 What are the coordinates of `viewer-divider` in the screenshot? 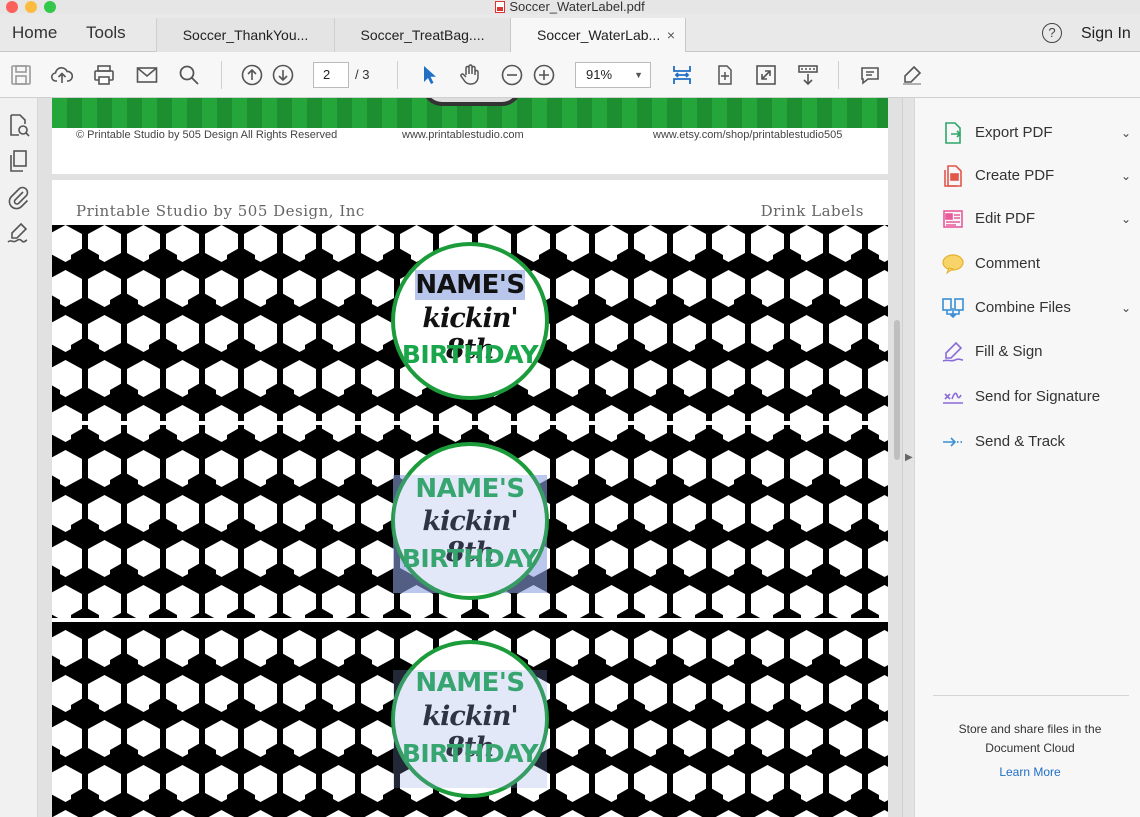 It's located at (902, 457).